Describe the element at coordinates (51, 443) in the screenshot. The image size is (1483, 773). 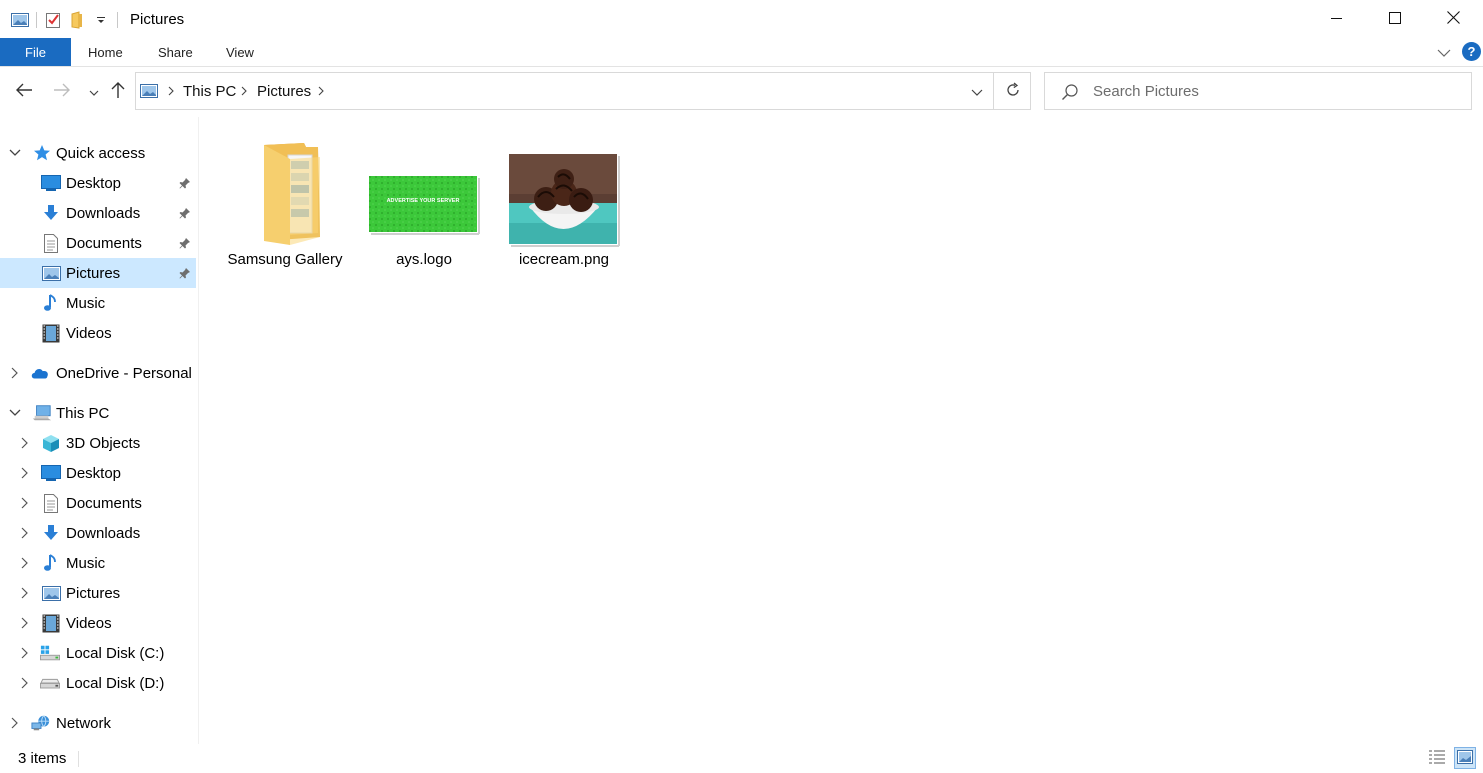
I see `3d-objects-icon` at that location.